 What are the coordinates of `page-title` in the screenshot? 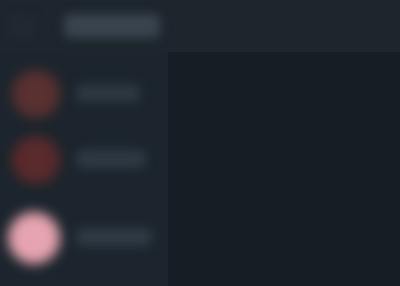 It's located at (112, 26).